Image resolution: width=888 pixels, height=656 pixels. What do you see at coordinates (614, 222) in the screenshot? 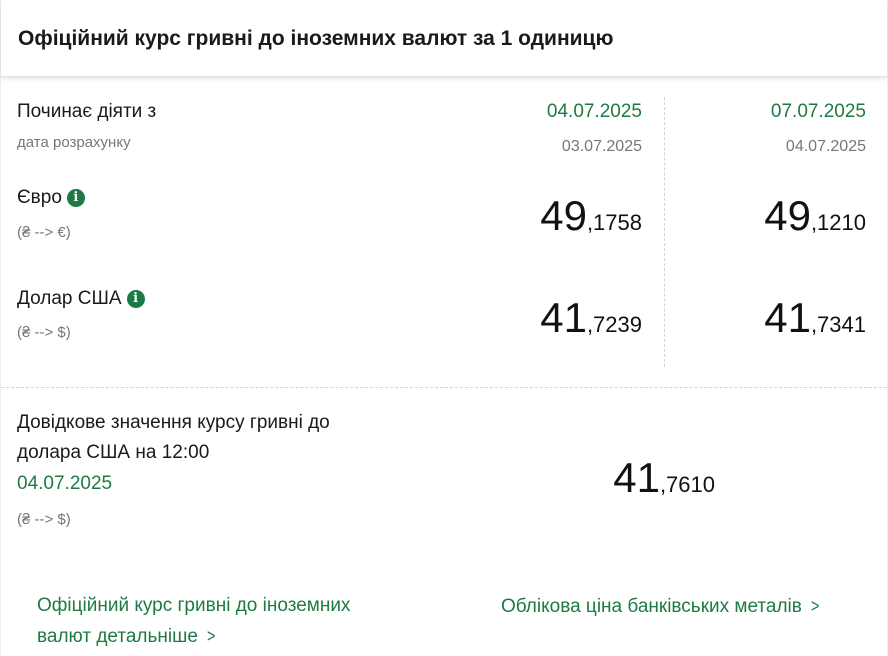
I see `rate-fraction: ,1758` at bounding box center [614, 222].